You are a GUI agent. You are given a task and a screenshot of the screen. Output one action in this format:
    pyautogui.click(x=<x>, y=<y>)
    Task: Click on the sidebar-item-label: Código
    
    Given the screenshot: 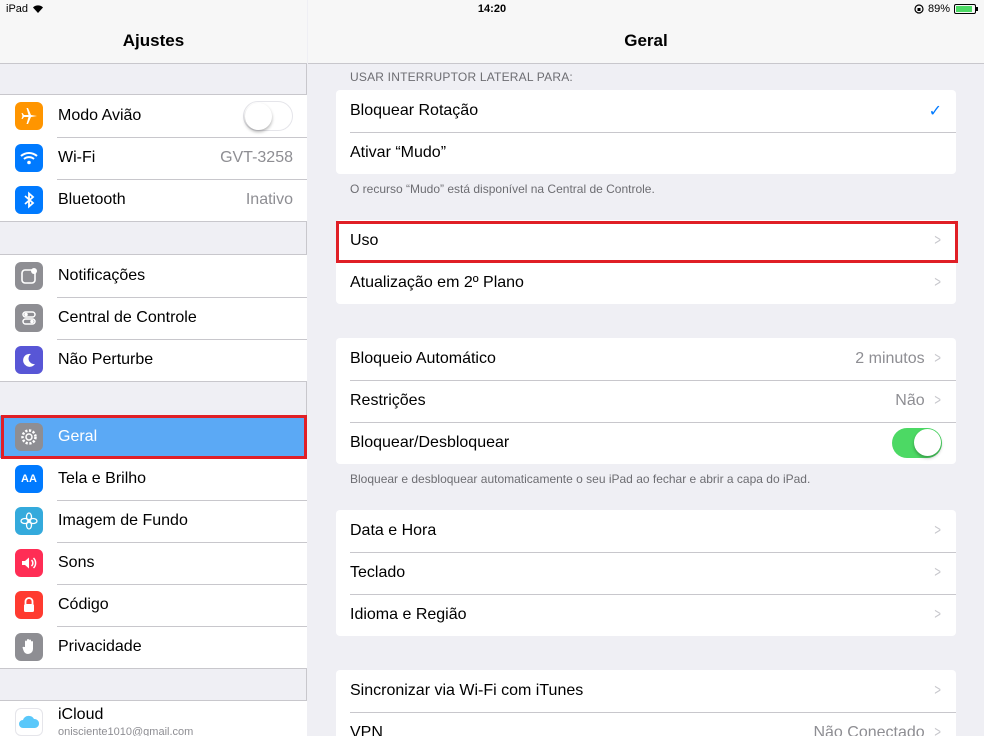 What is the action you would take?
    pyautogui.click(x=83, y=604)
    